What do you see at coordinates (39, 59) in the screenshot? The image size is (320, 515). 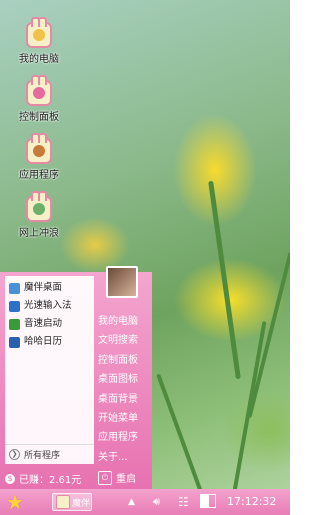 I see `desktop-icon-label: 我的电脑` at bounding box center [39, 59].